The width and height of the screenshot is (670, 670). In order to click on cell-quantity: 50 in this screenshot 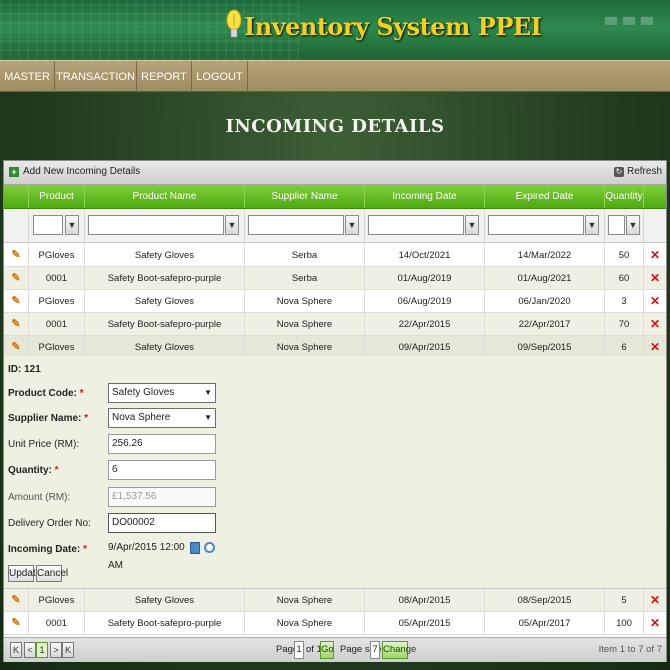, I will do `click(624, 255)`.